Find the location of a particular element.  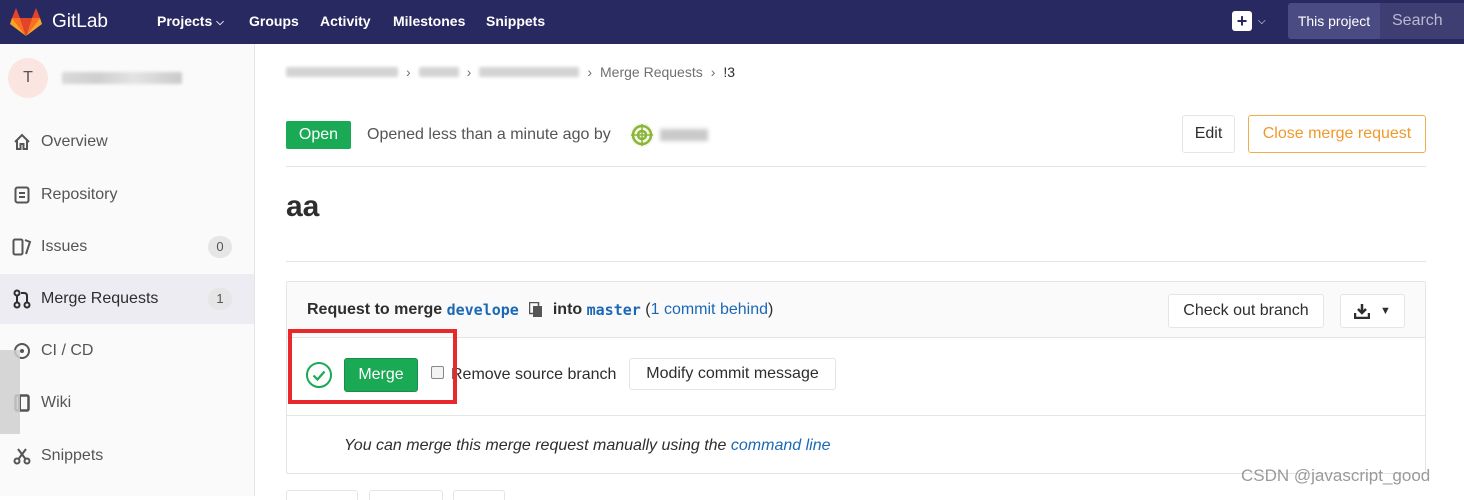

close-merge-request-button: Close merge request is located at coordinates (1337, 134).